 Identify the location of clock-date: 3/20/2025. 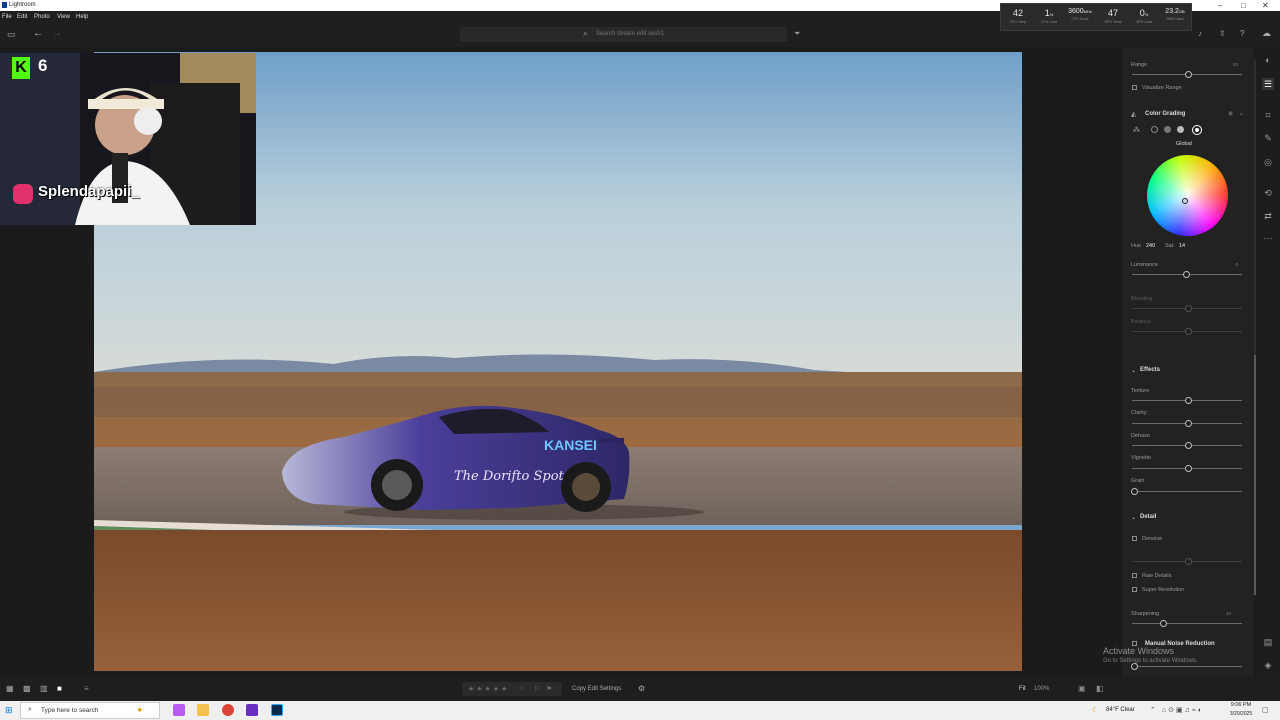
(1241, 714).